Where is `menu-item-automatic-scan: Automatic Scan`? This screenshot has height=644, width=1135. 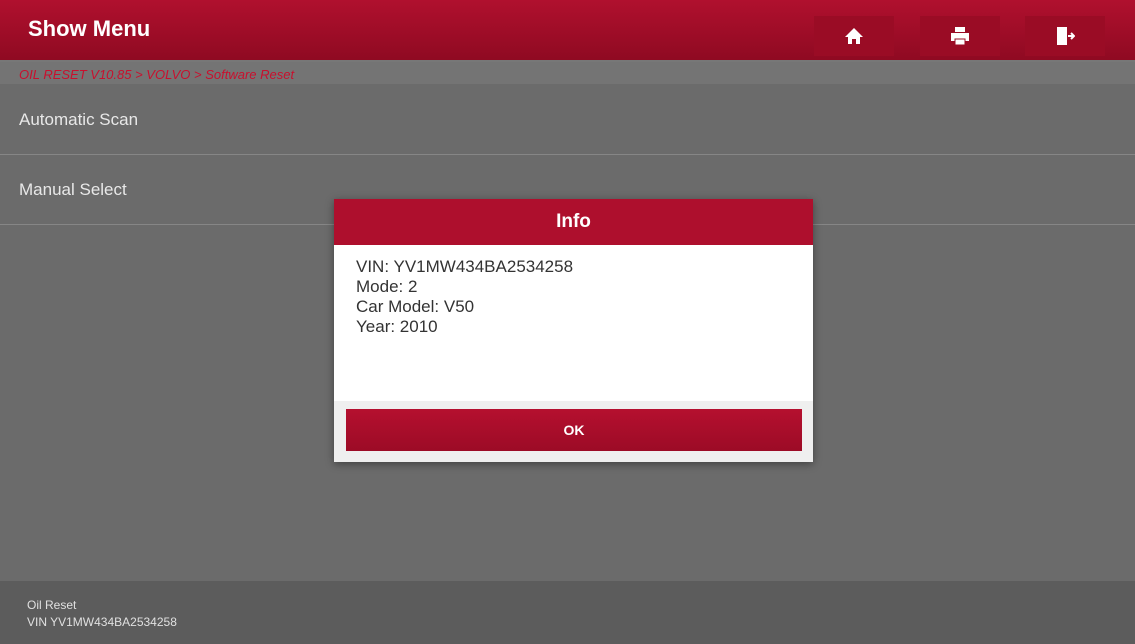
menu-item-automatic-scan: Automatic Scan is located at coordinates (567, 120).